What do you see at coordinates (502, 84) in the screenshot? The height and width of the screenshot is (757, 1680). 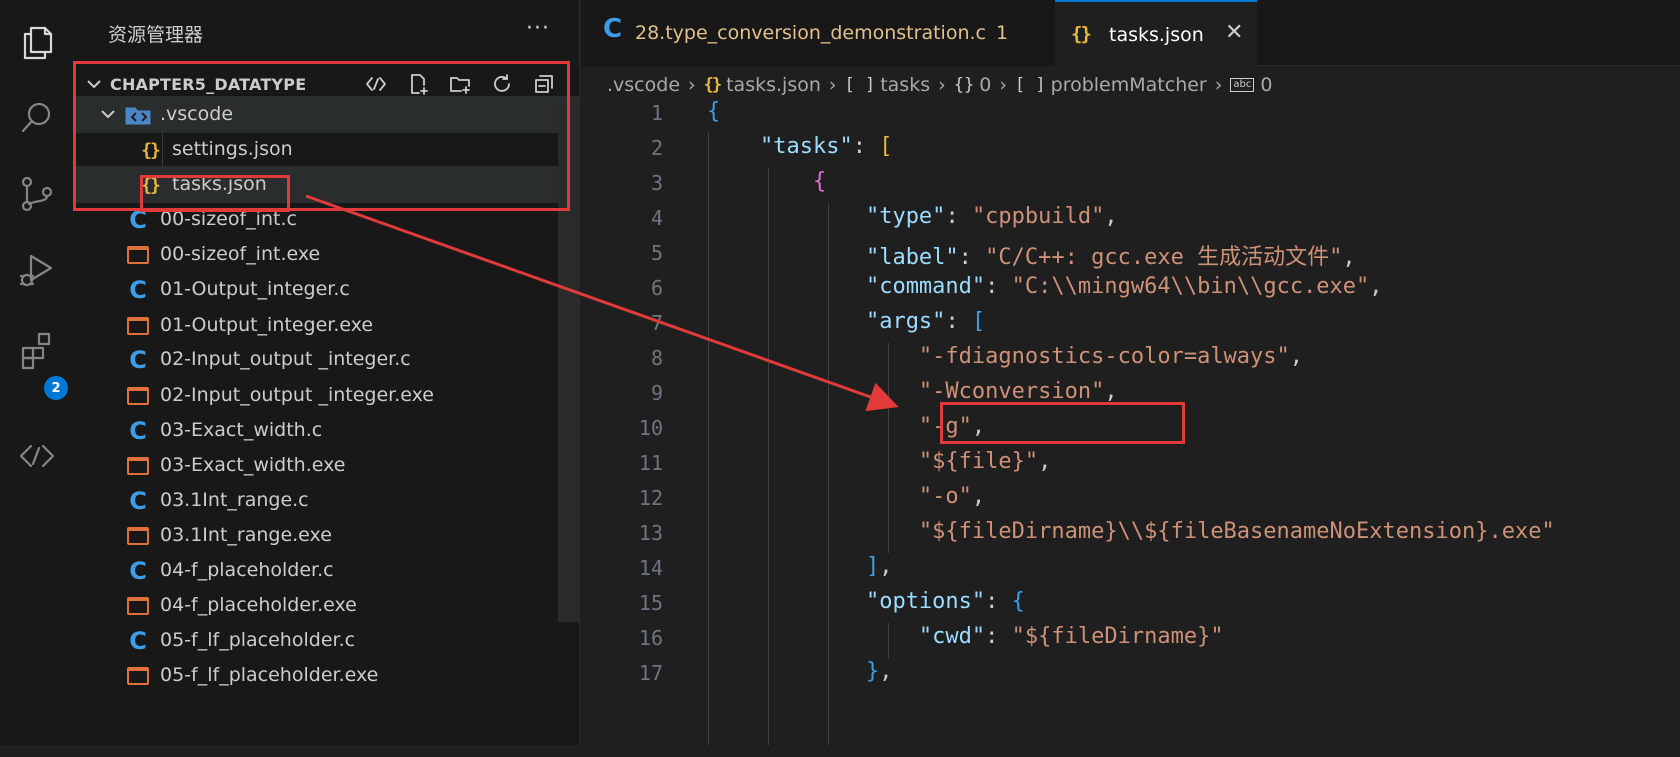 I see `refresh-icon` at bounding box center [502, 84].